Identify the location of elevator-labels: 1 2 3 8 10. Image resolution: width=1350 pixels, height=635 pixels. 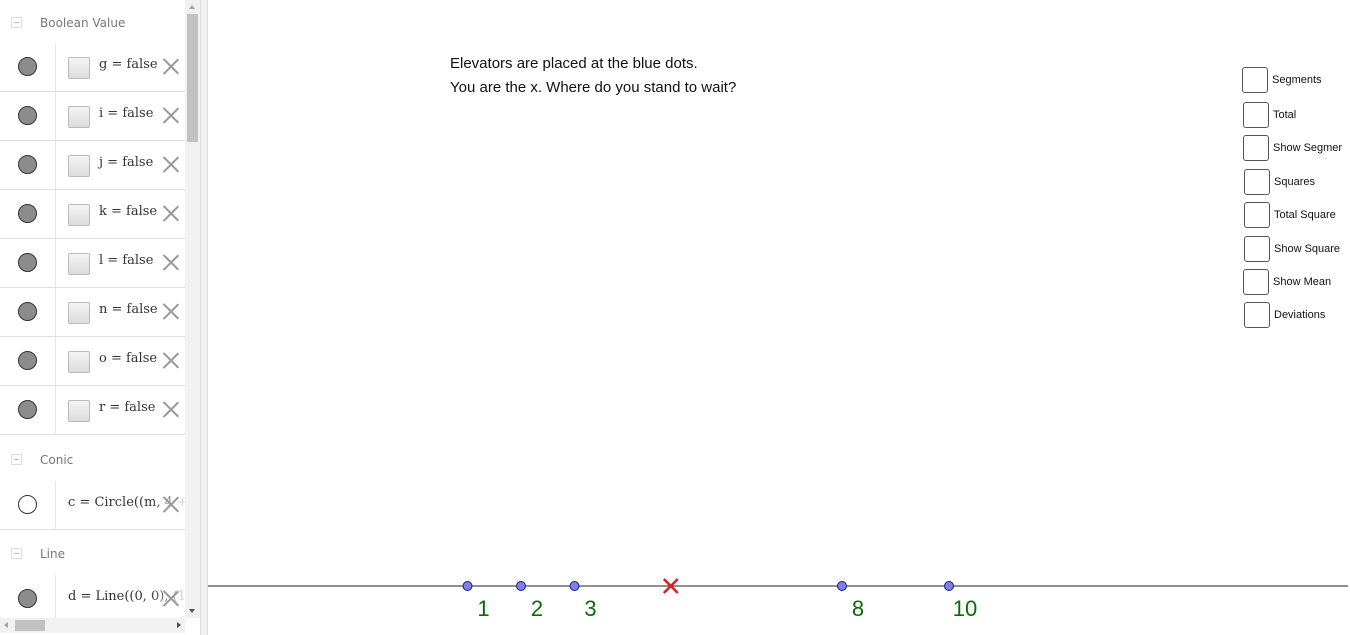
(727, 608).